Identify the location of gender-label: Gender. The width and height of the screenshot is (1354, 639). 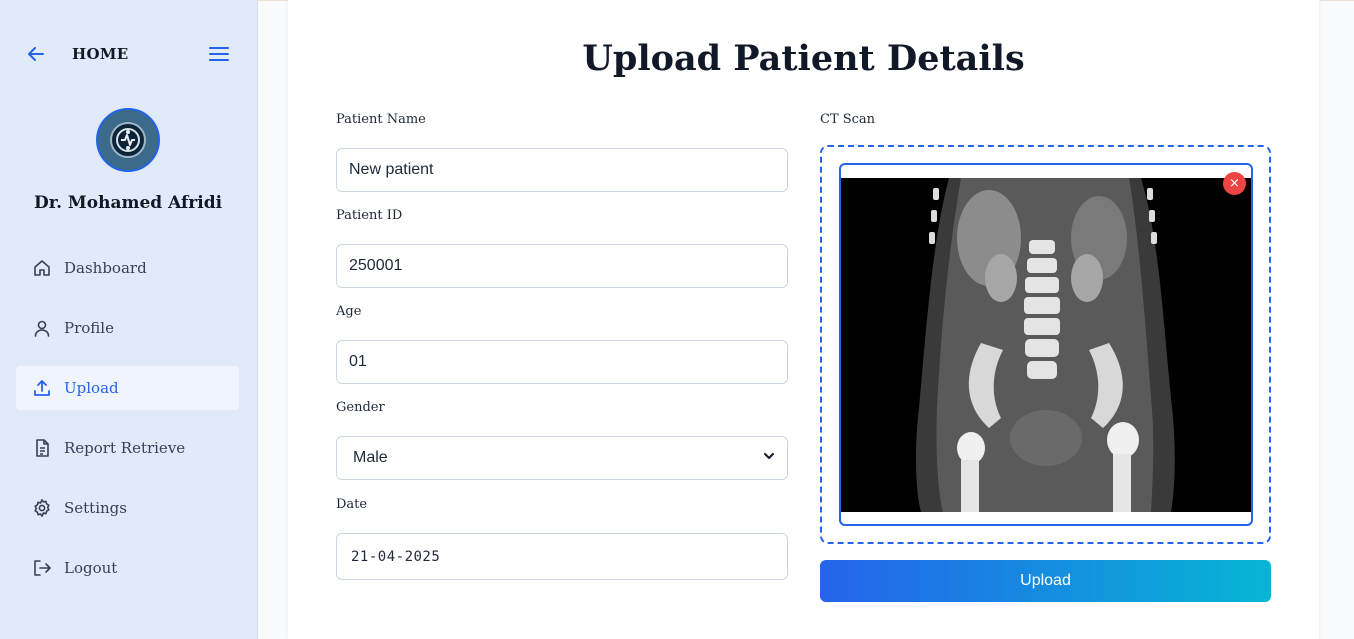
(360, 407).